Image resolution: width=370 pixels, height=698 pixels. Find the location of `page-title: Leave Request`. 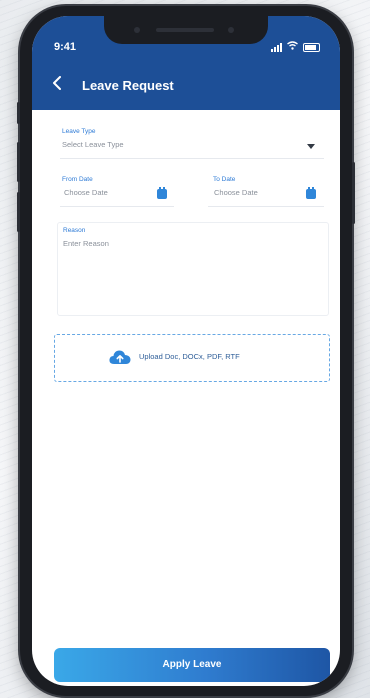

page-title: Leave Request is located at coordinates (128, 85).